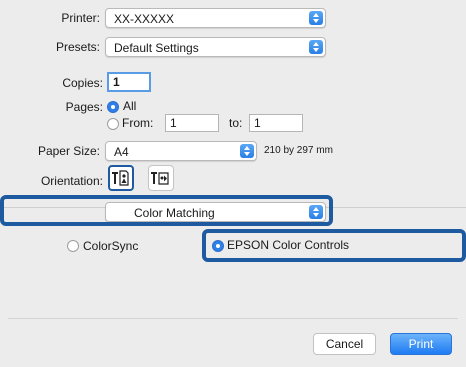 This screenshot has width=466, height=367. What do you see at coordinates (68, 151) in the screenshot?
I see `paper-size-label: Paper Size:` at bounding box center [68, 151].